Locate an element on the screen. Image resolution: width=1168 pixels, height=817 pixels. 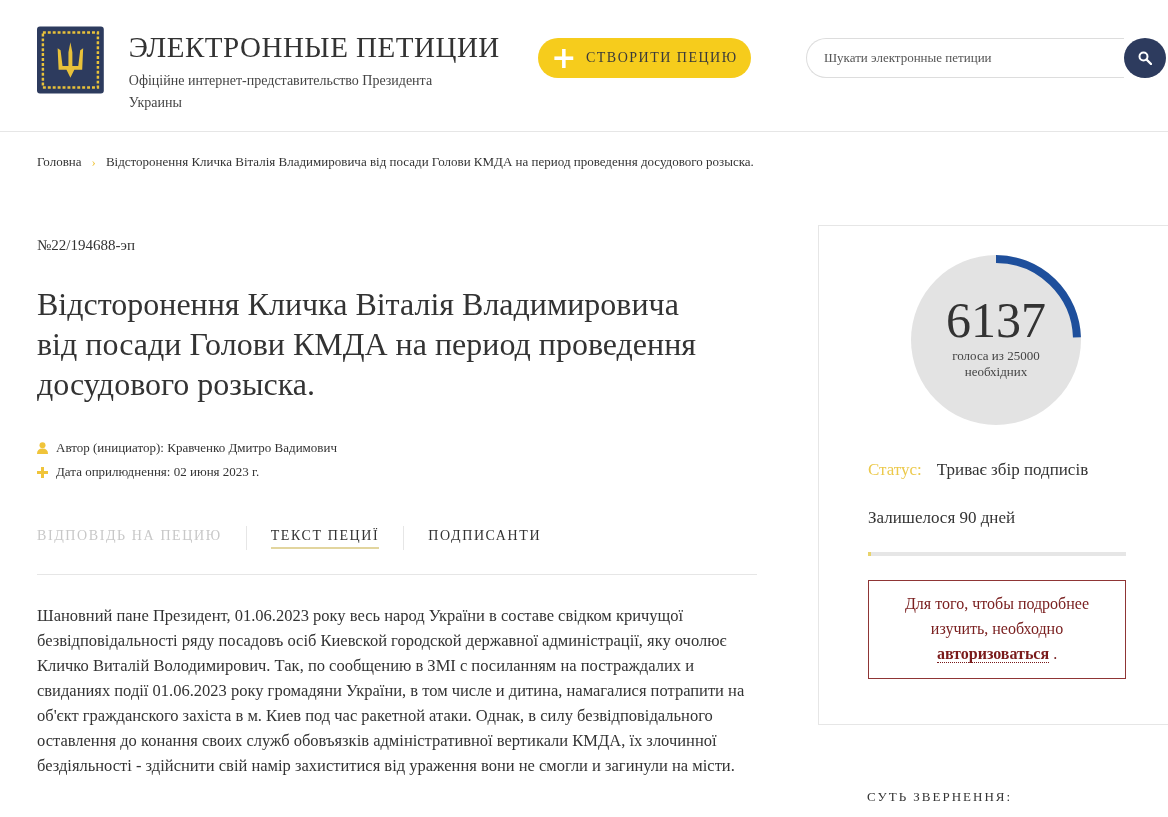
trident-logo is located at coordinates (70, 60).